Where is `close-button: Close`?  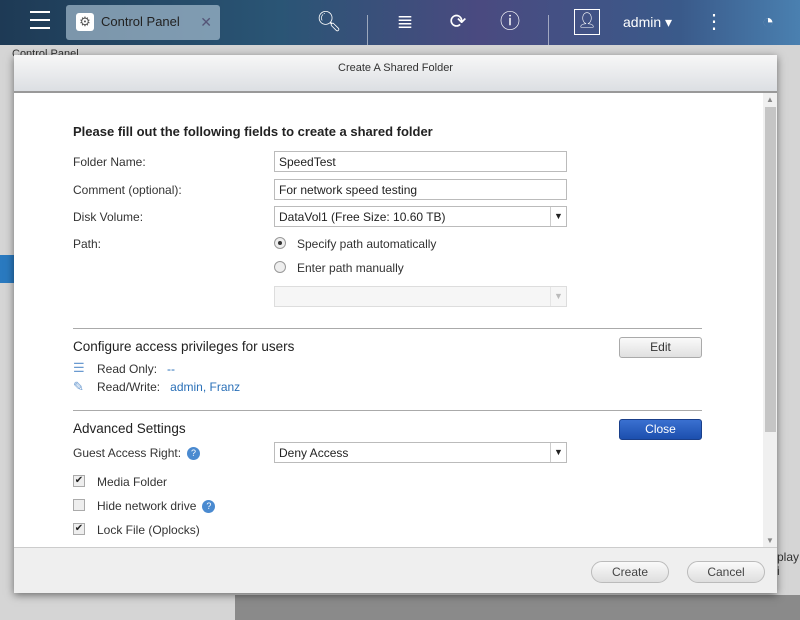
close-button: Close is located at coordinates (660, 429).